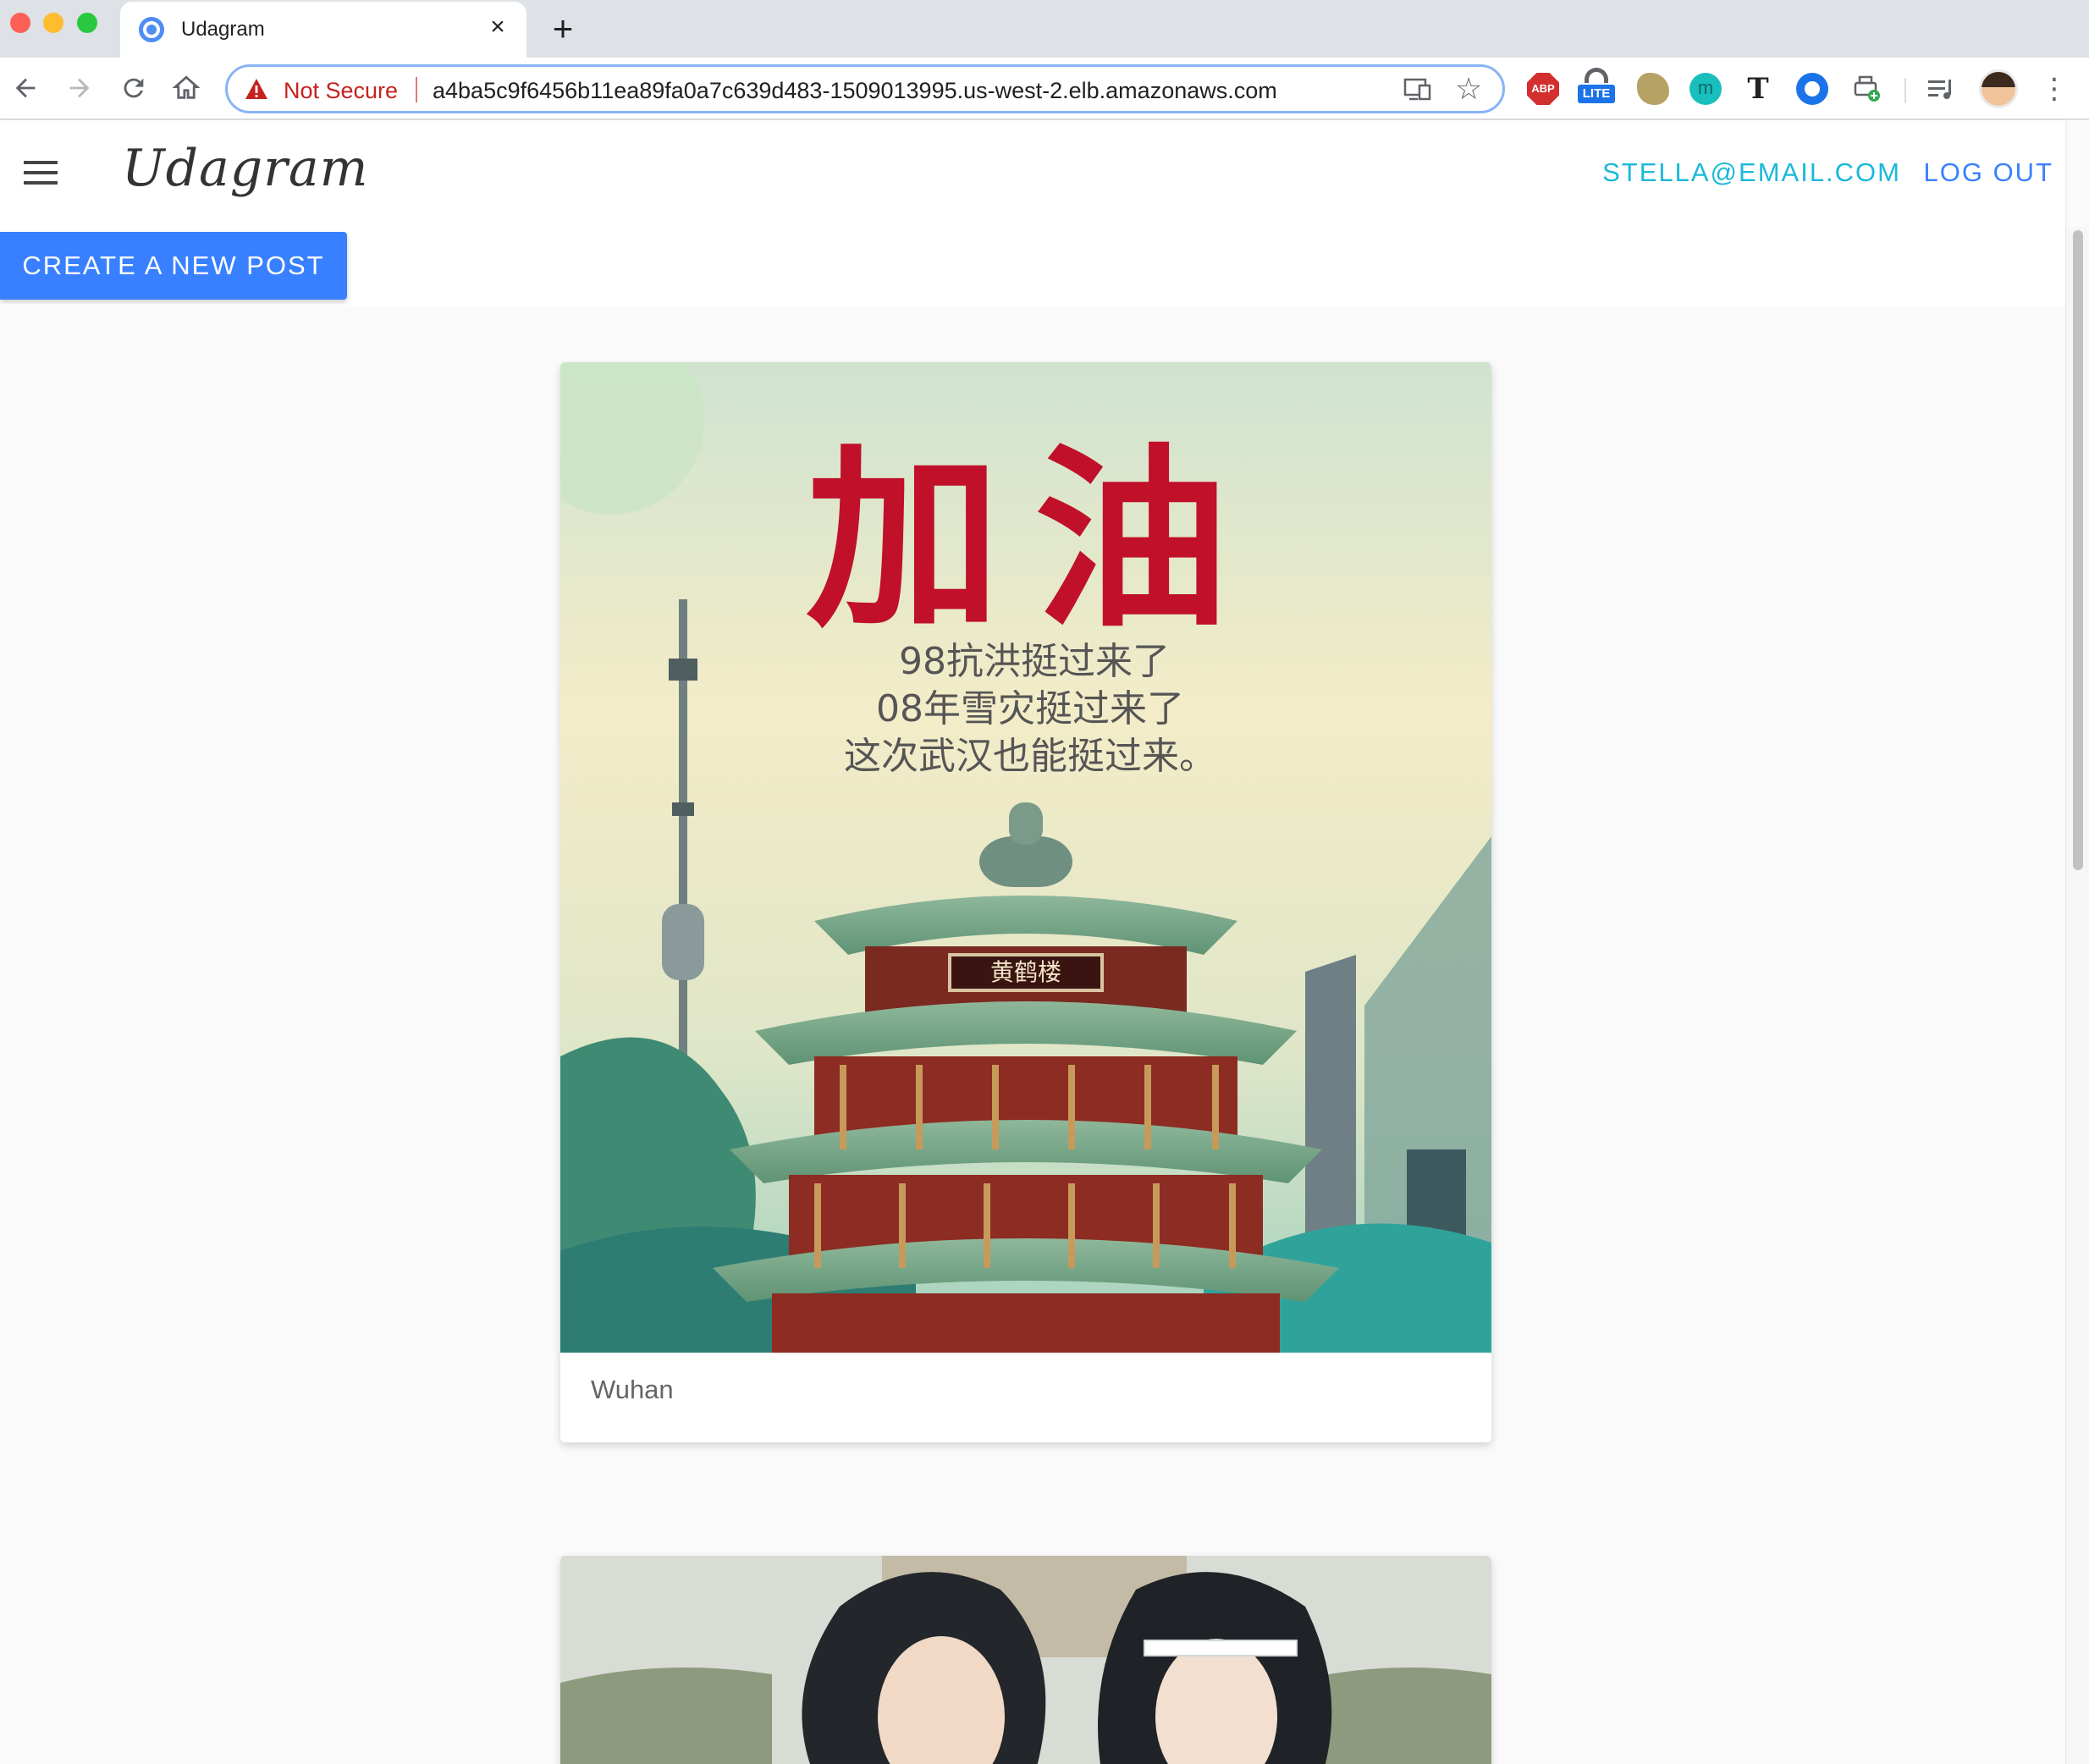 The height and width of the screenshot is (1764, 2089). I want to click on page-scrollbar, so click(2077, 995).